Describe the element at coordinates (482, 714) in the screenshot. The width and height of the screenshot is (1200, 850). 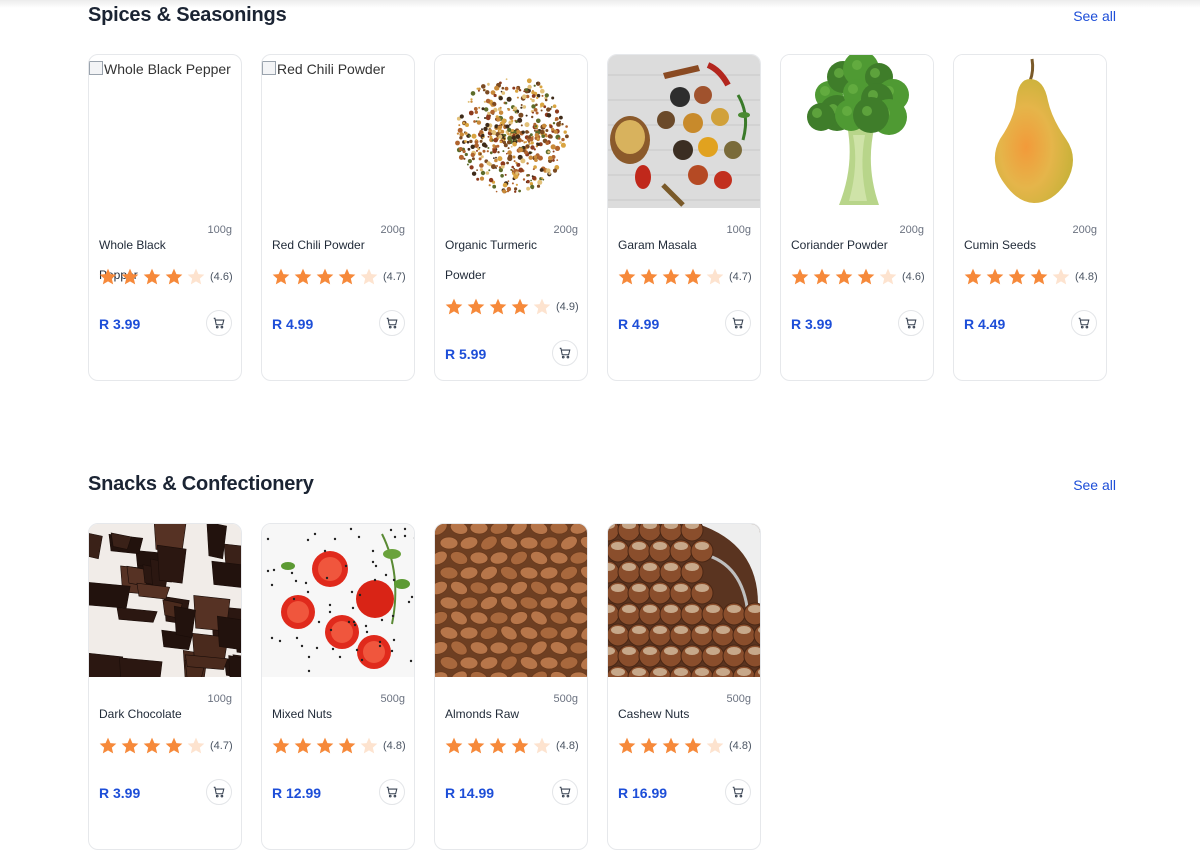
I see `product-name: Almonds Raw` at that location.